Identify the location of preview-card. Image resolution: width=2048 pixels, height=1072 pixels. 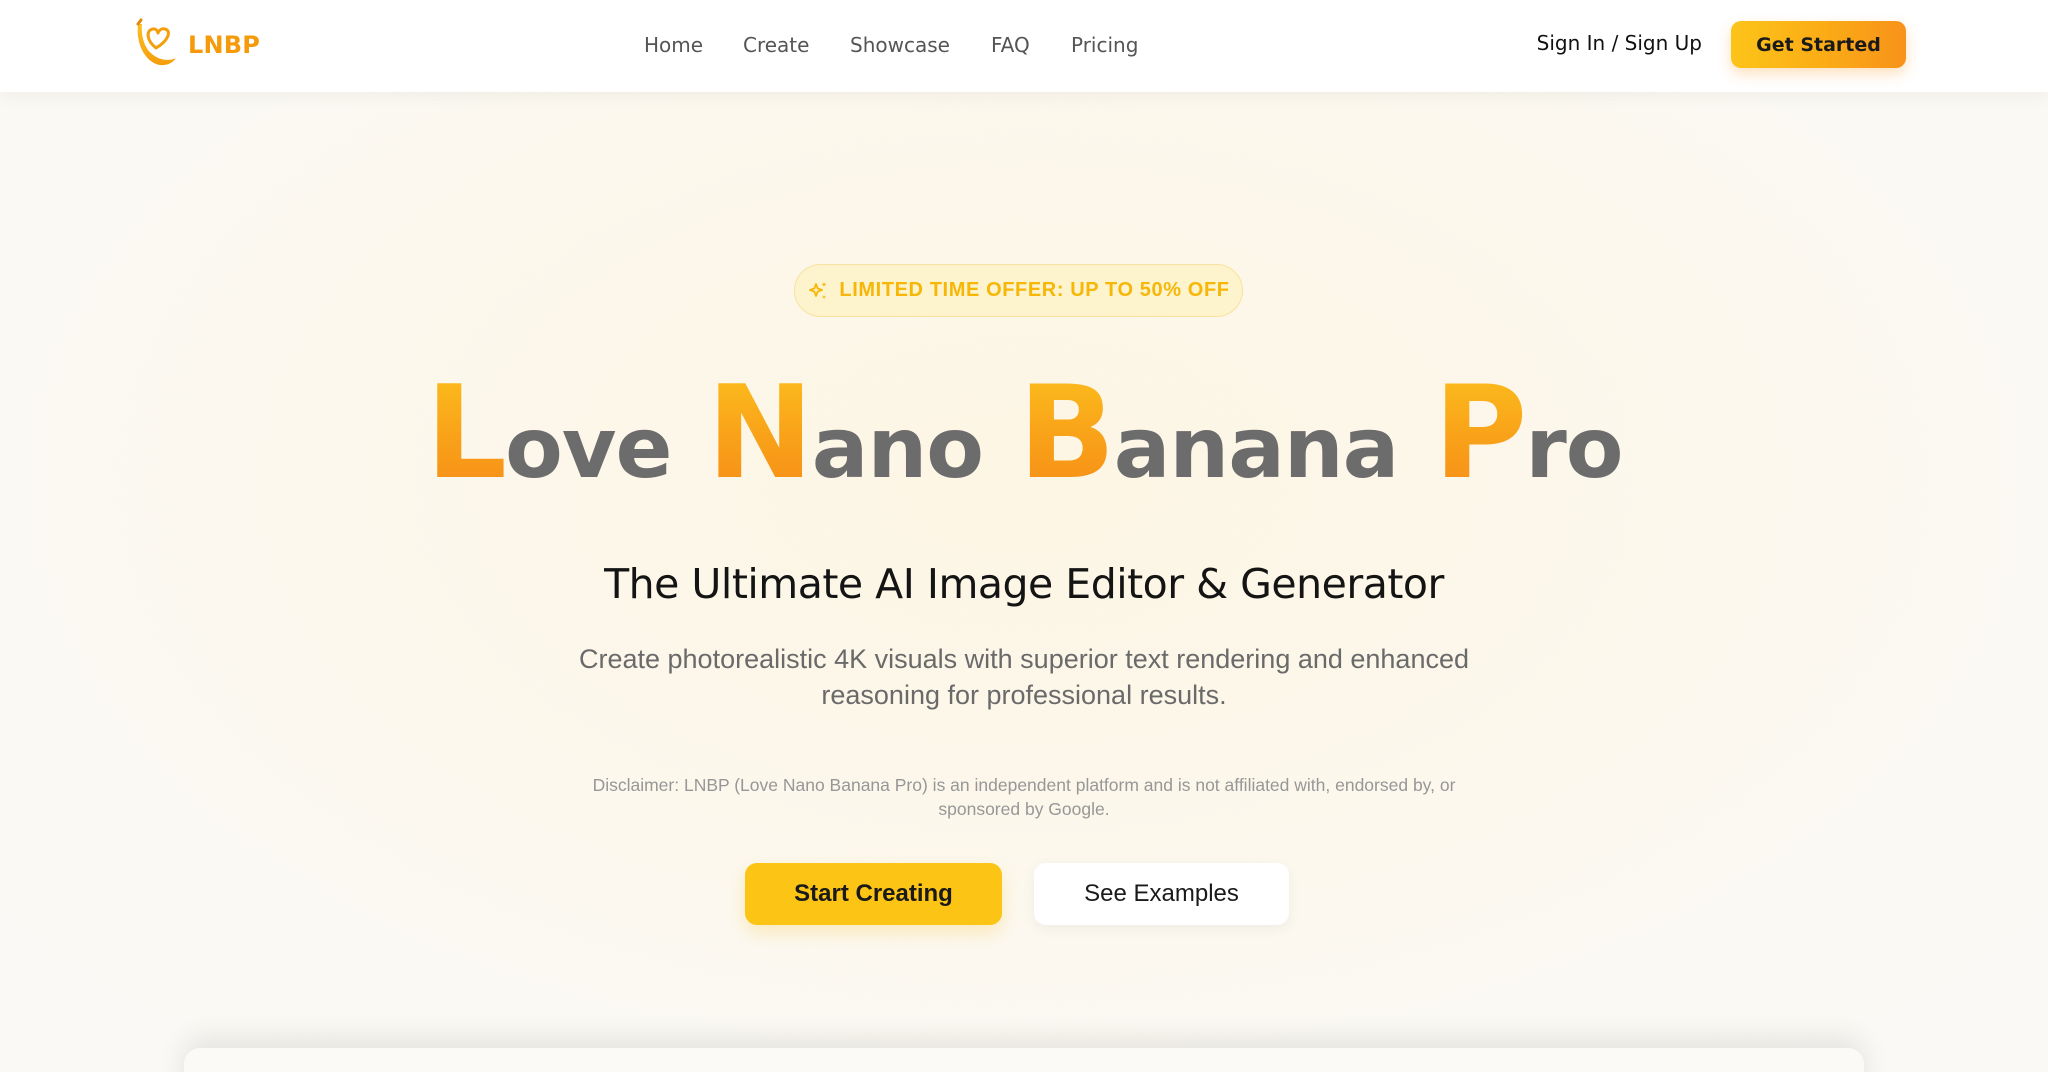
(1024, 1060).